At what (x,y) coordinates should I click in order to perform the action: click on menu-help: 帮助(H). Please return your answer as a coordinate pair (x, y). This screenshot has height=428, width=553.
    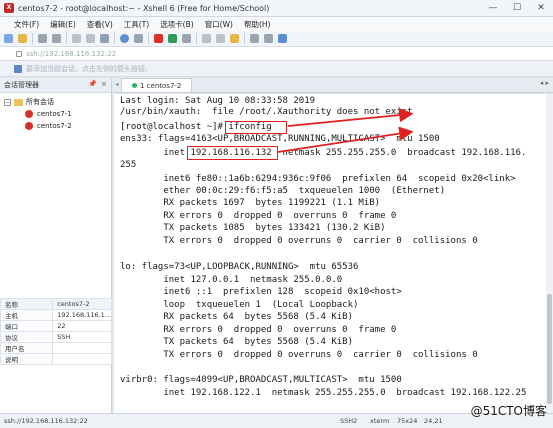
    Looking at the image, I should click on (257, 24).